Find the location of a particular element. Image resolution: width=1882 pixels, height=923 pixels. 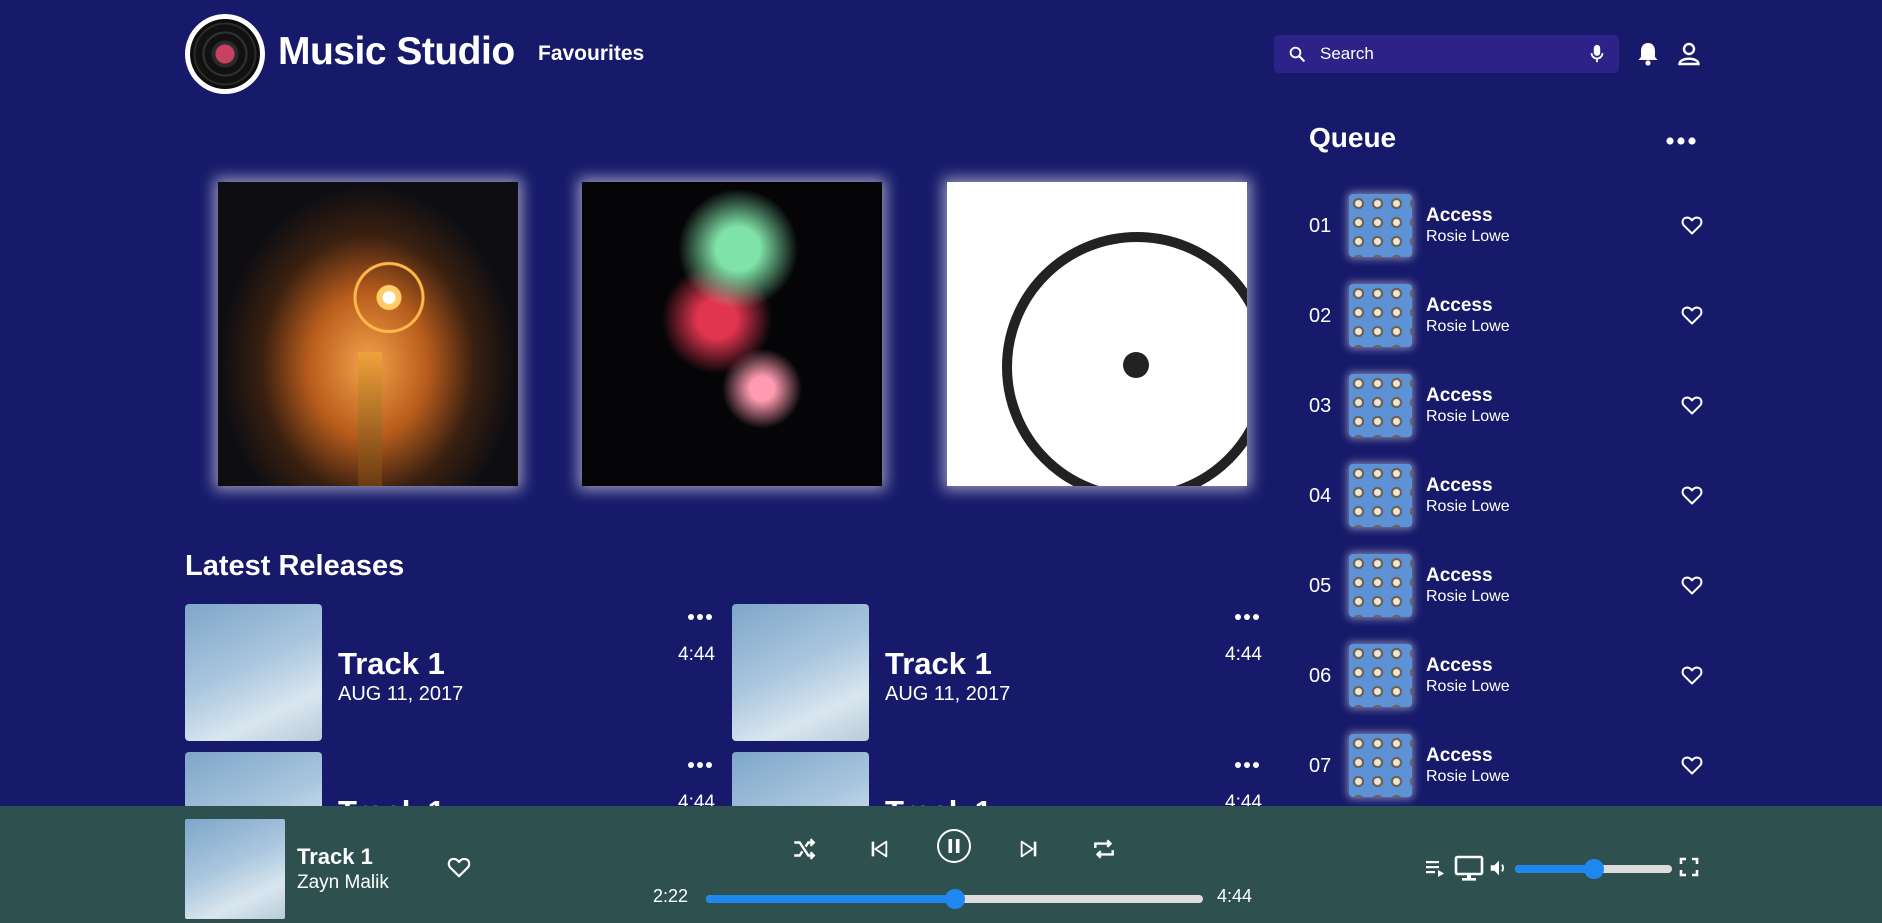

queue-item: 01 Access Rosie Lowe is located at coordinates (1505, 226).